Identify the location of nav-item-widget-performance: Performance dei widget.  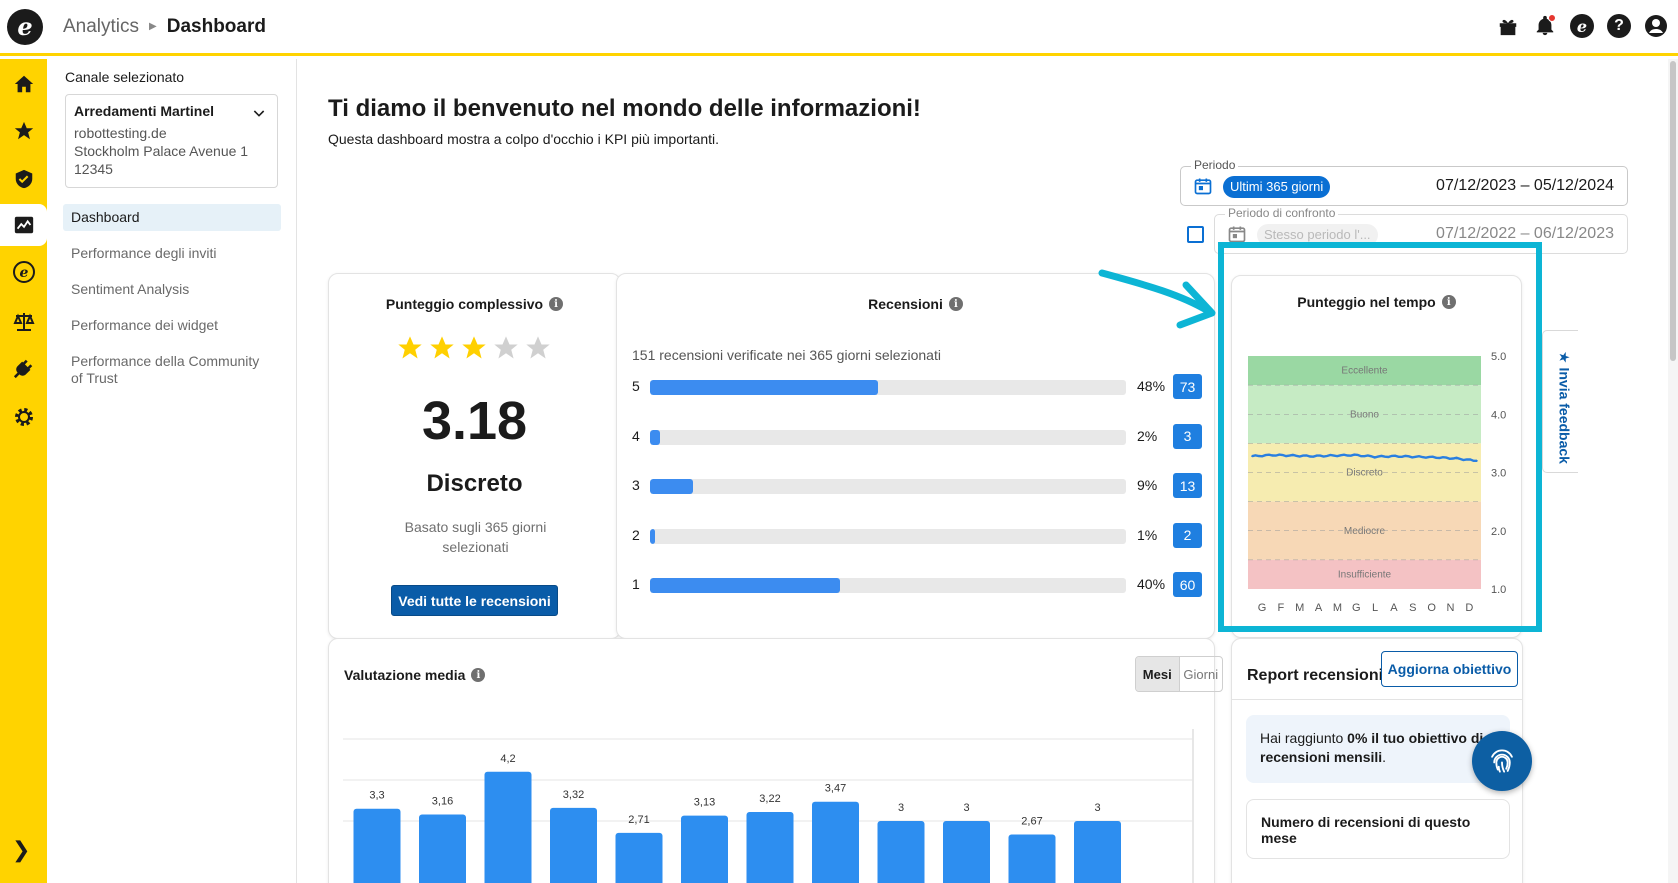
(172, 325).